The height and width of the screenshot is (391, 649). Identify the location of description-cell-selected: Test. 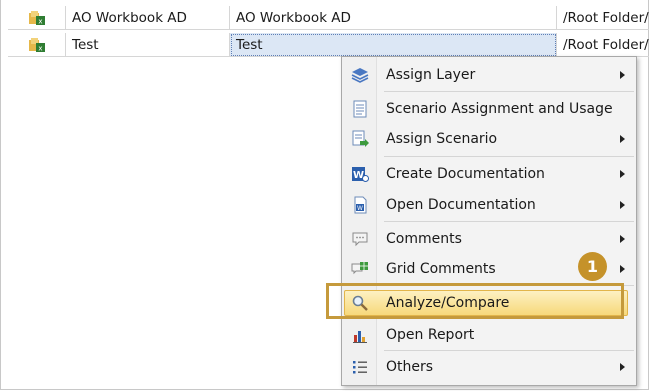
(393, 45).